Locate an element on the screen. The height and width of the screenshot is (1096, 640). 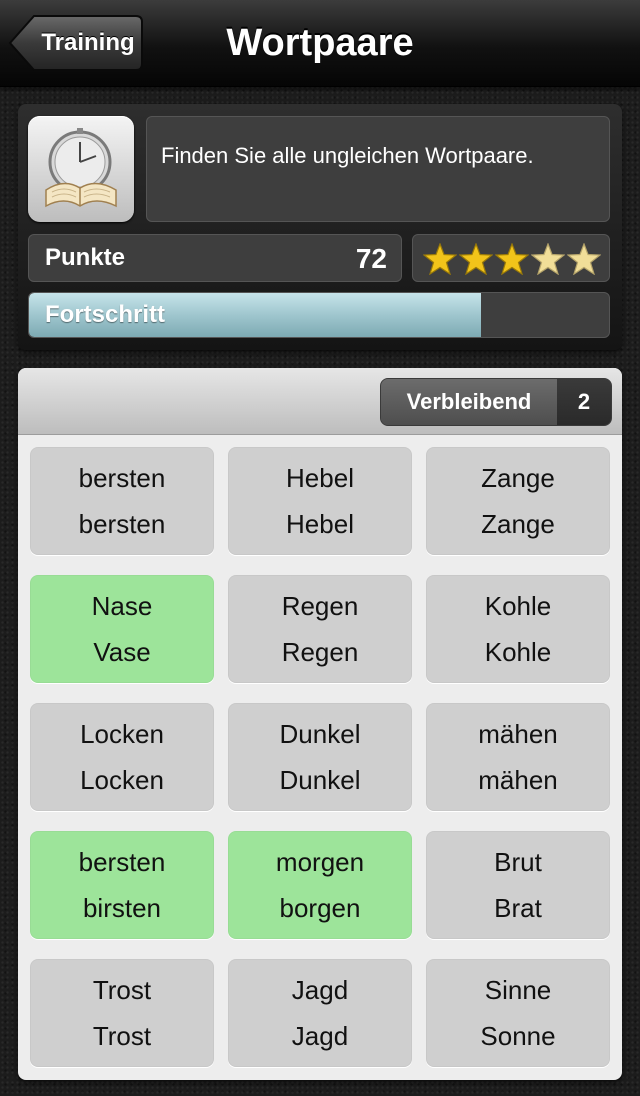
word-pair-card: mähen mähen is located at coordinates (518, 757).